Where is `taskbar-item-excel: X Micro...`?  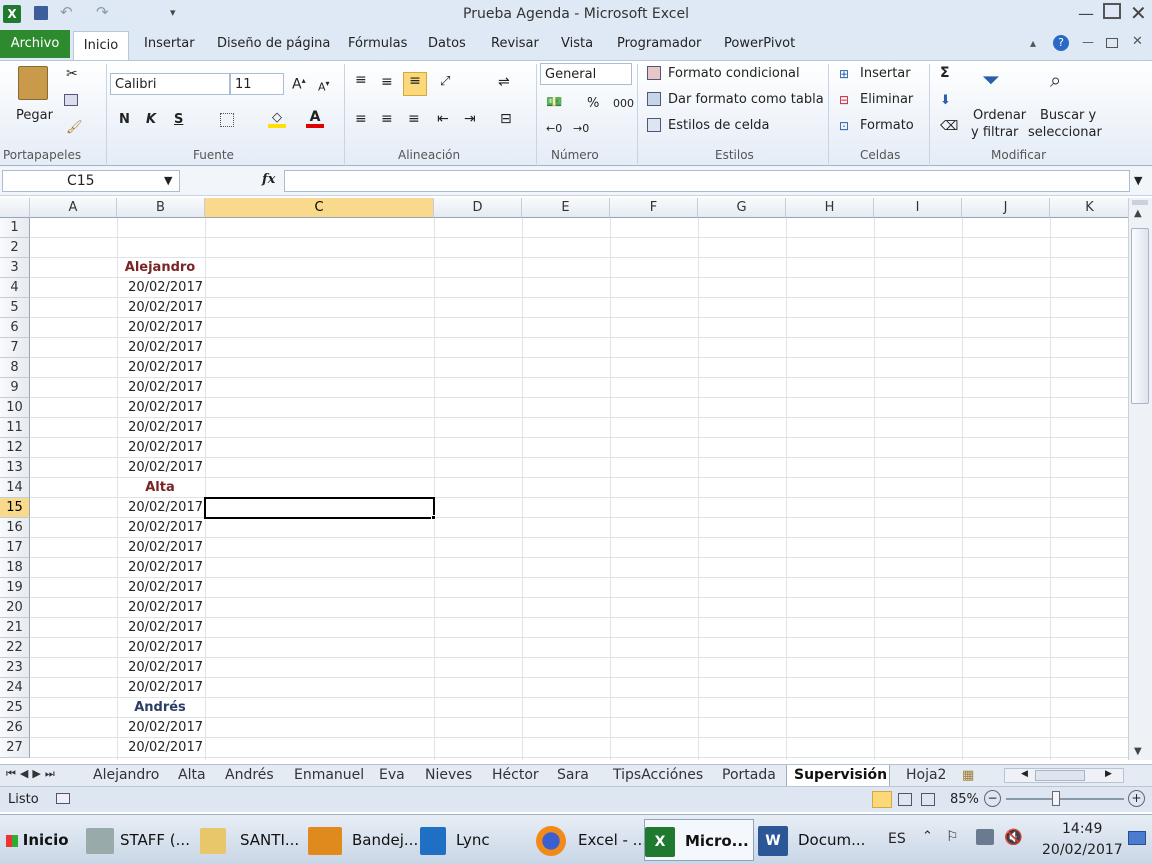 taskbar-item-excel: X Micro... is located at coordinates (699, 840).